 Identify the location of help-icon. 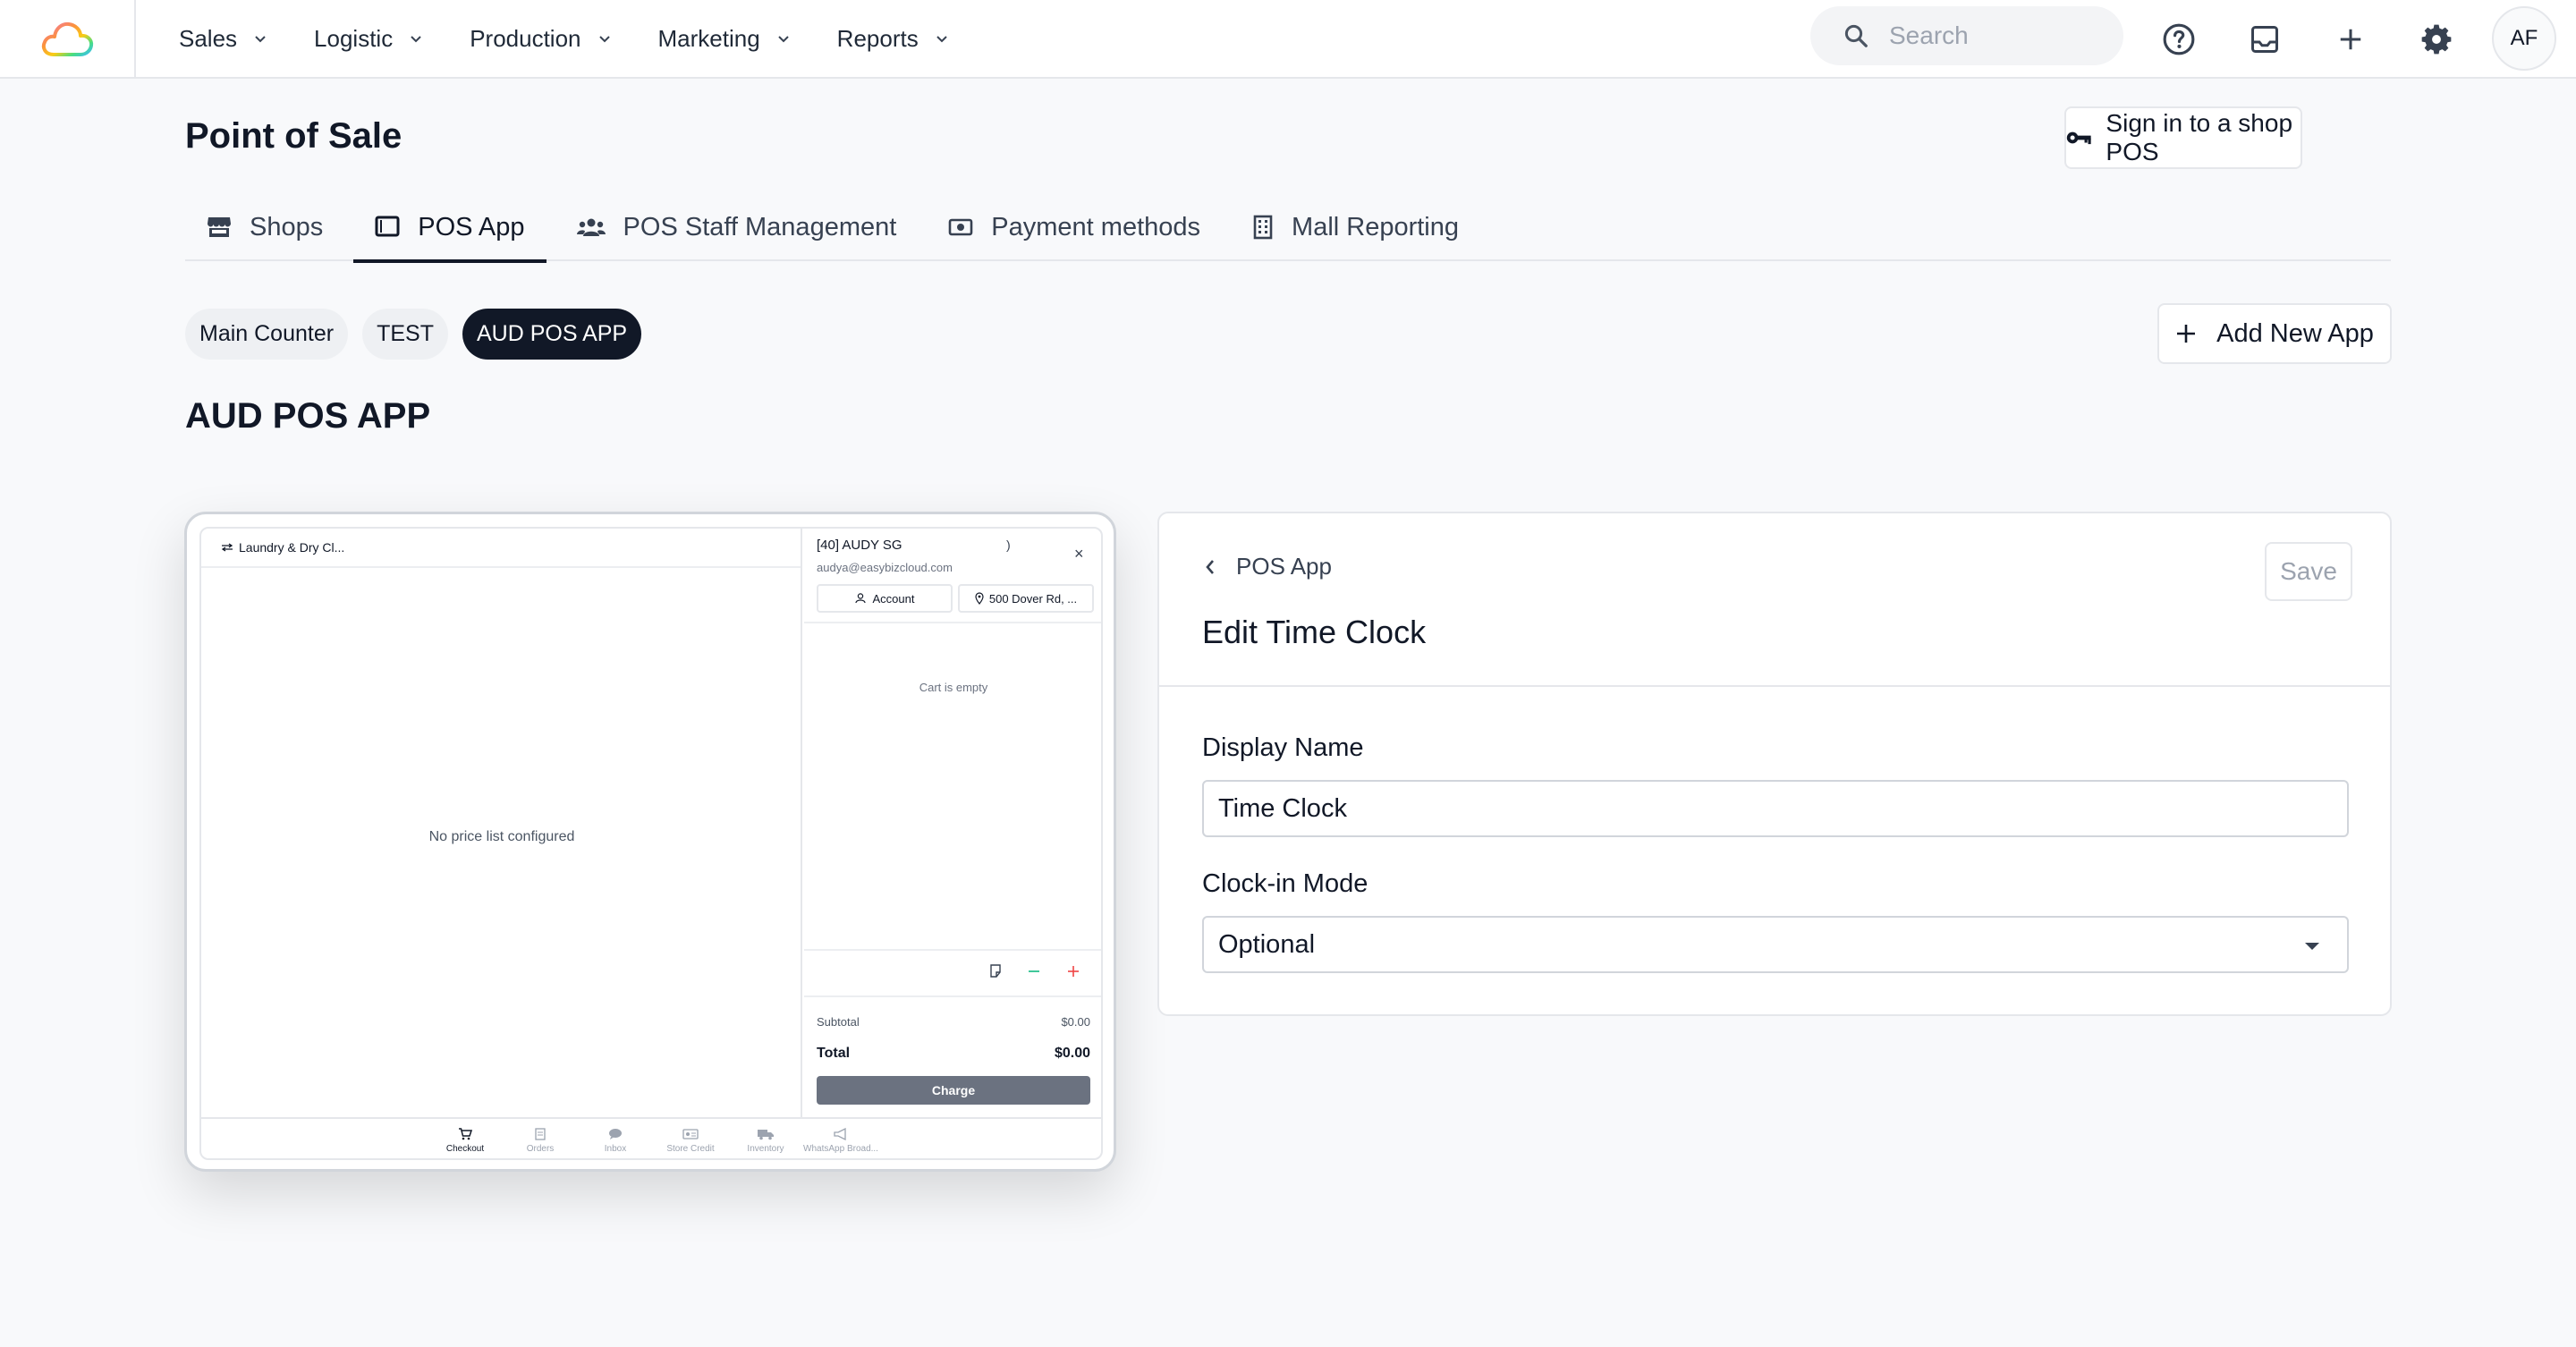
(2179, 39).